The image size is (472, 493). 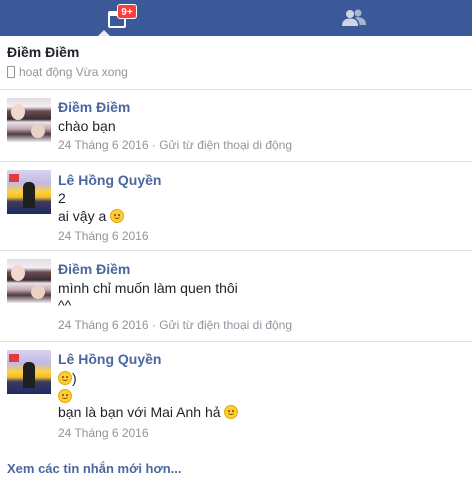 I want to click on activity-status-text: hoạt động Vừa xong, so click(x=73, y=72).